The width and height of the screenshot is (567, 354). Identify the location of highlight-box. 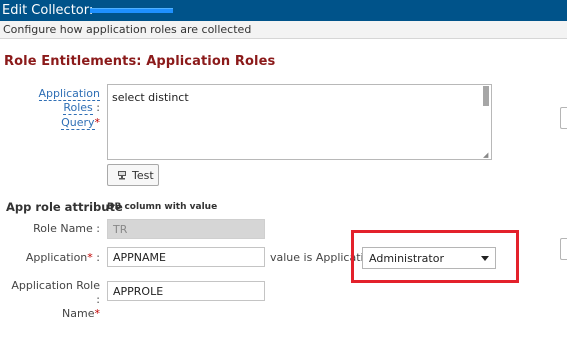
(435, 256).